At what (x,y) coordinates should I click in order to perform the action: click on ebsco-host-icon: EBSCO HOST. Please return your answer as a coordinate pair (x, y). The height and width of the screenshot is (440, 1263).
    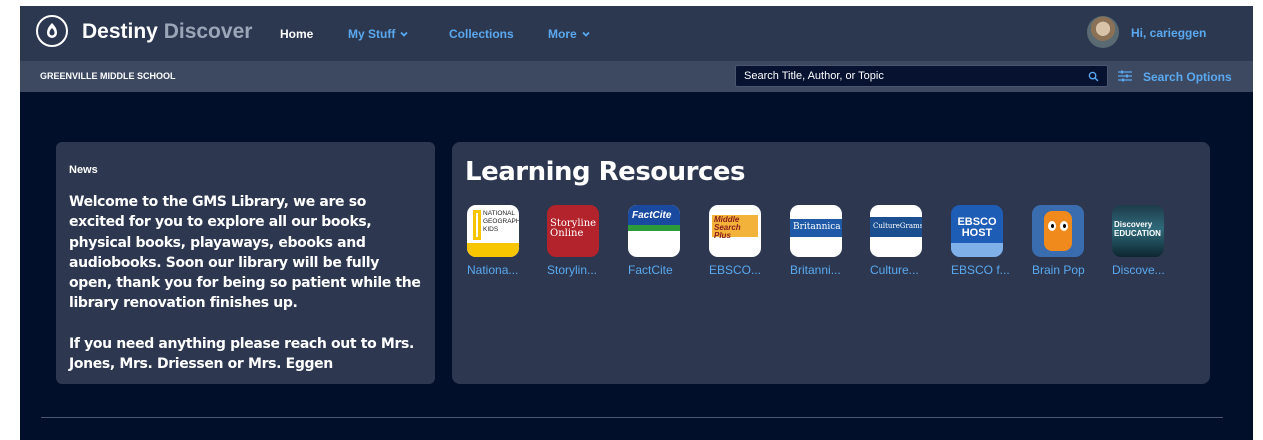
    Looking at the image, I should click on (977, 231).